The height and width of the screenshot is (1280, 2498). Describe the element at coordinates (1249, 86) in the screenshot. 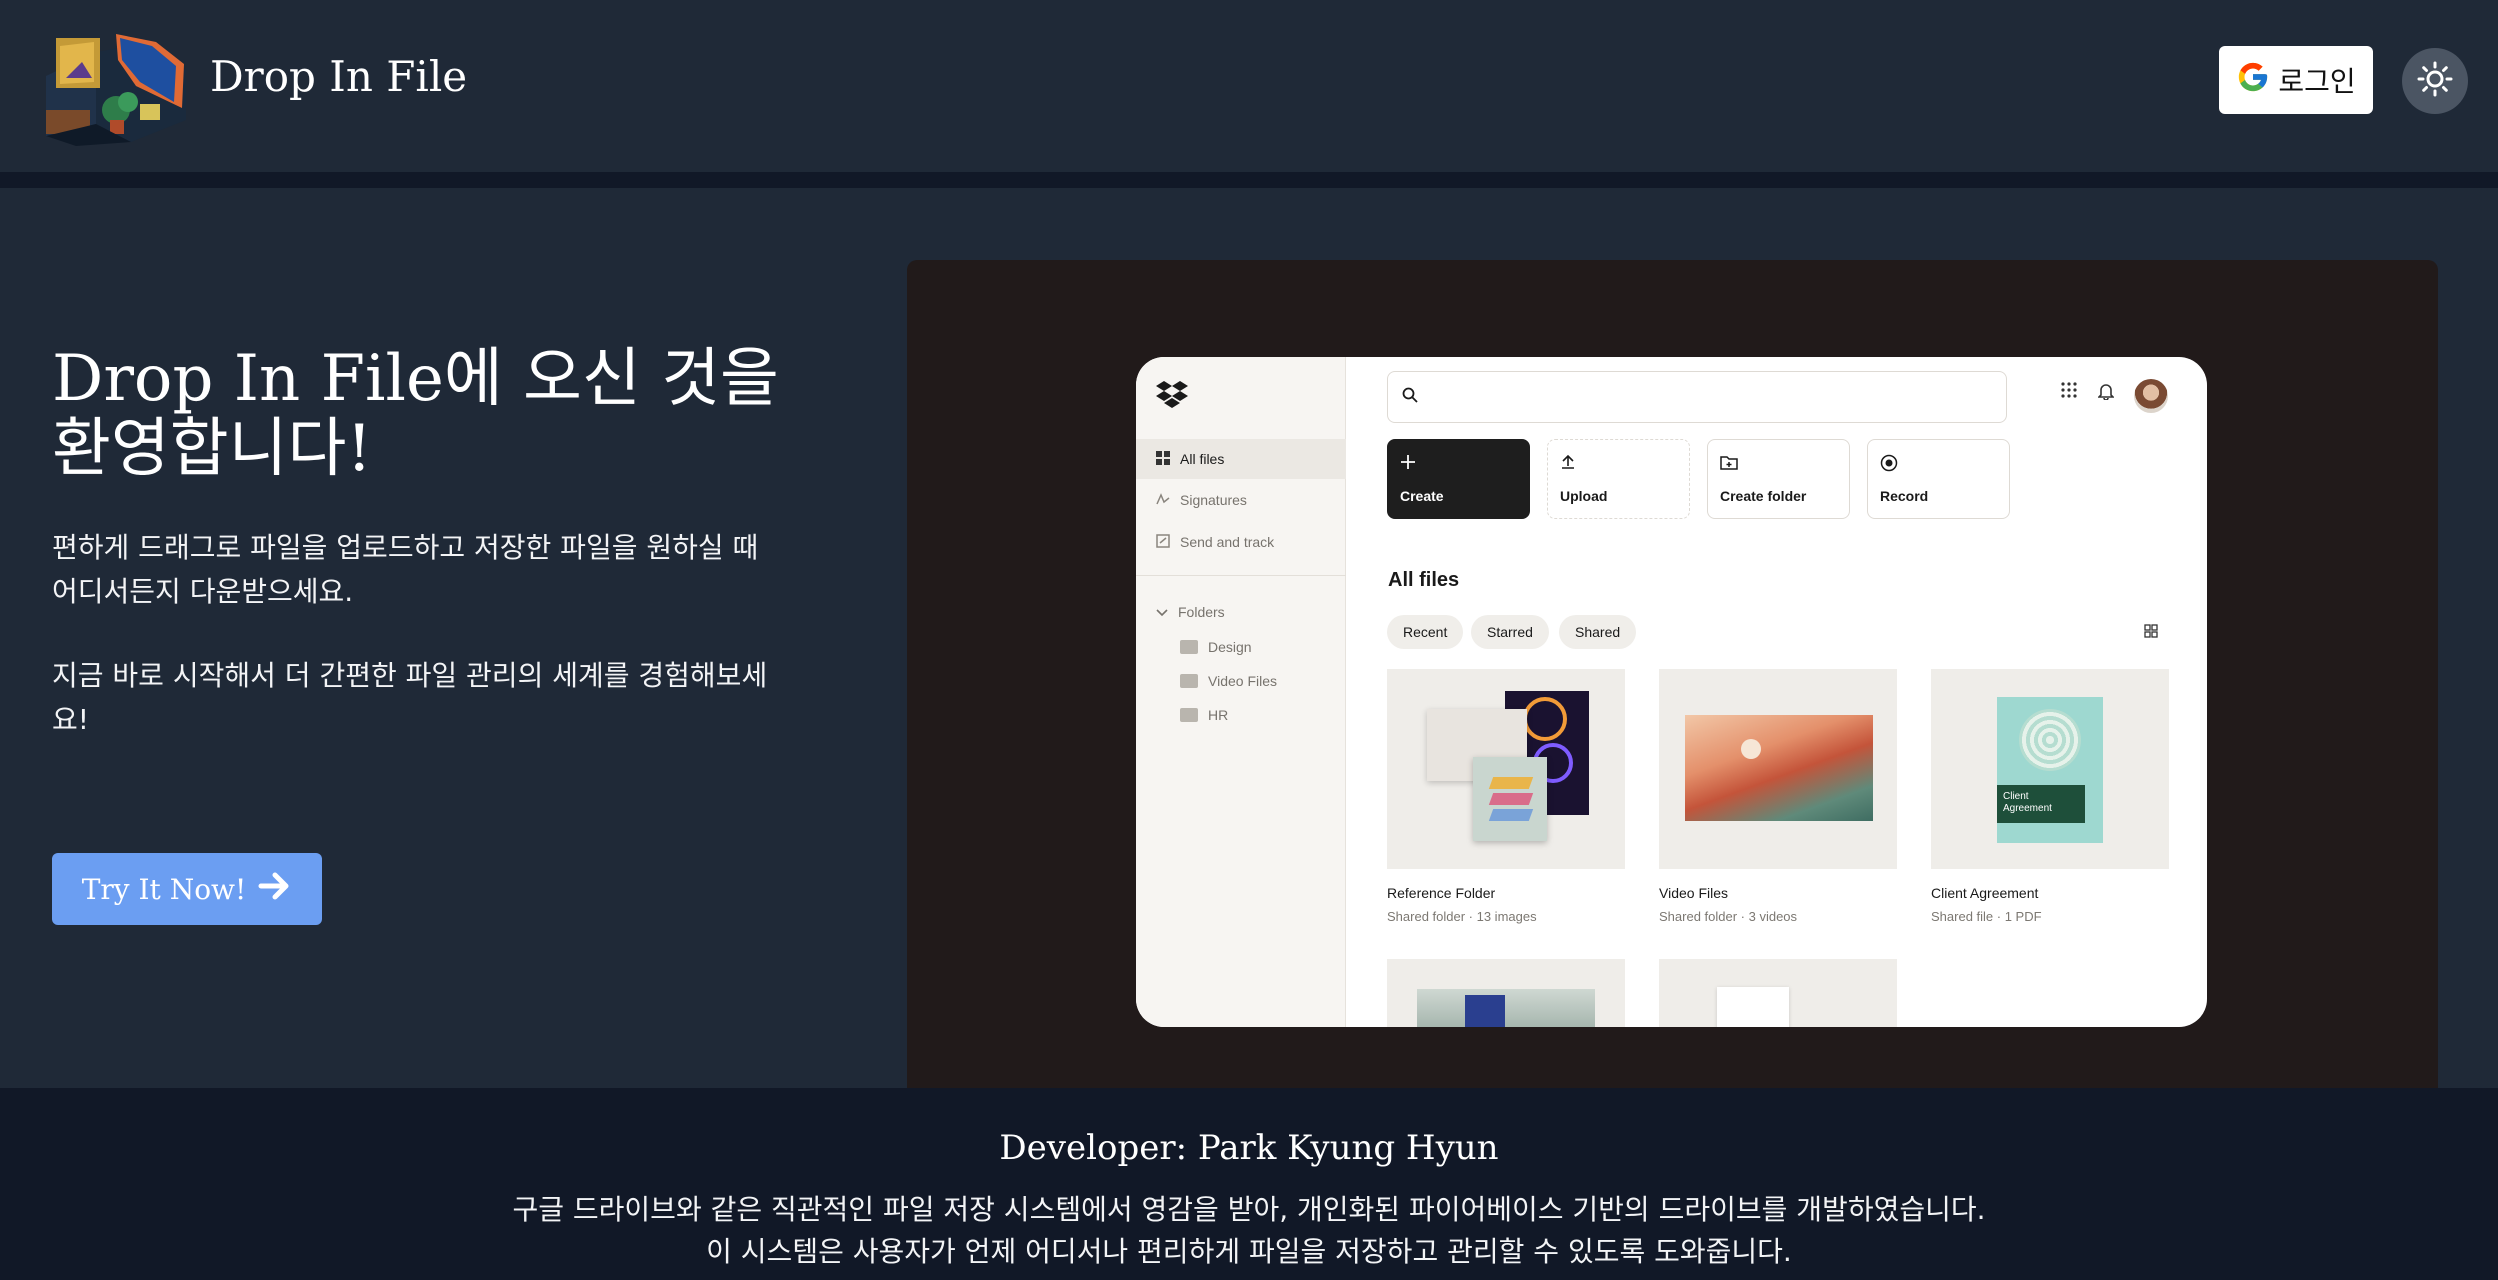

I see `header: Drop In File 로그인` at that location.